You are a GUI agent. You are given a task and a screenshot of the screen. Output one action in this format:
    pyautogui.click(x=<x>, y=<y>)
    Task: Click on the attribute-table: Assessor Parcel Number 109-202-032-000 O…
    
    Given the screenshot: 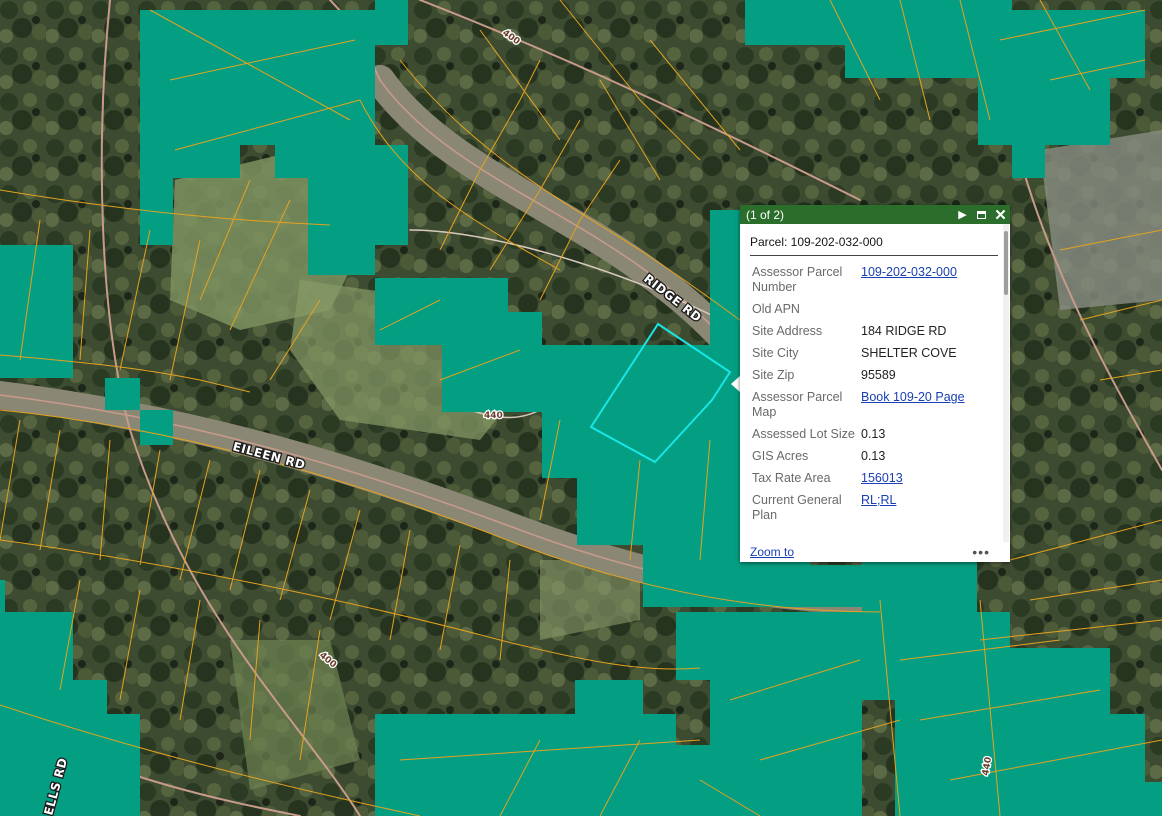 What is the action you would take?
    pyautogui.click(x=875, y=397)
    